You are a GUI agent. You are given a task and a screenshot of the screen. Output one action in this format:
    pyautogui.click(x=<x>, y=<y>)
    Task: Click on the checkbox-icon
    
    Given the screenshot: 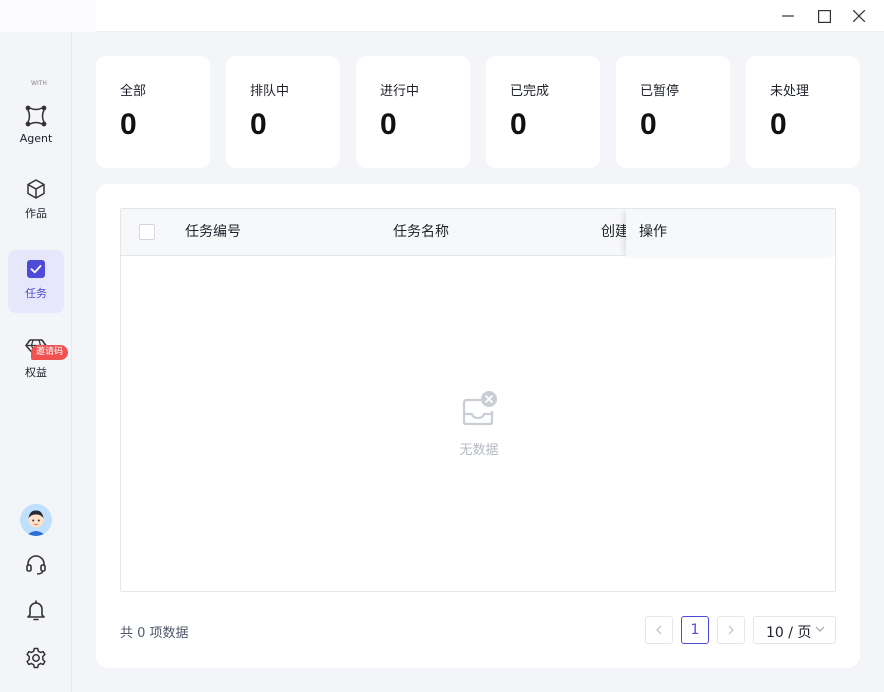 What is the action you would take?
    pyautogui.click(x=36, y=269)
    